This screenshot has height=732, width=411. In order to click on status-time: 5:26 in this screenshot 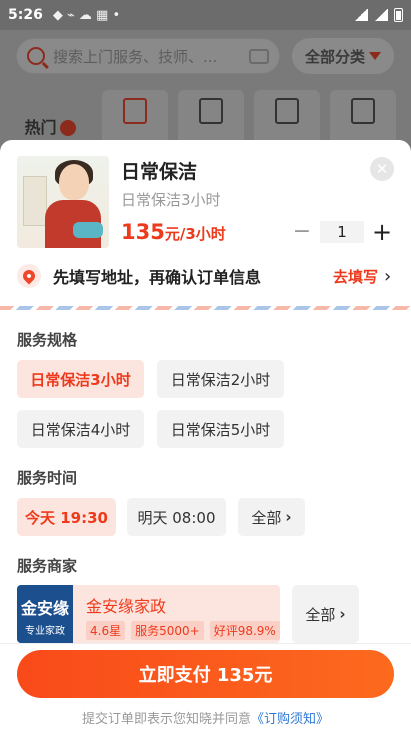, I will do `click(25, 15)`.